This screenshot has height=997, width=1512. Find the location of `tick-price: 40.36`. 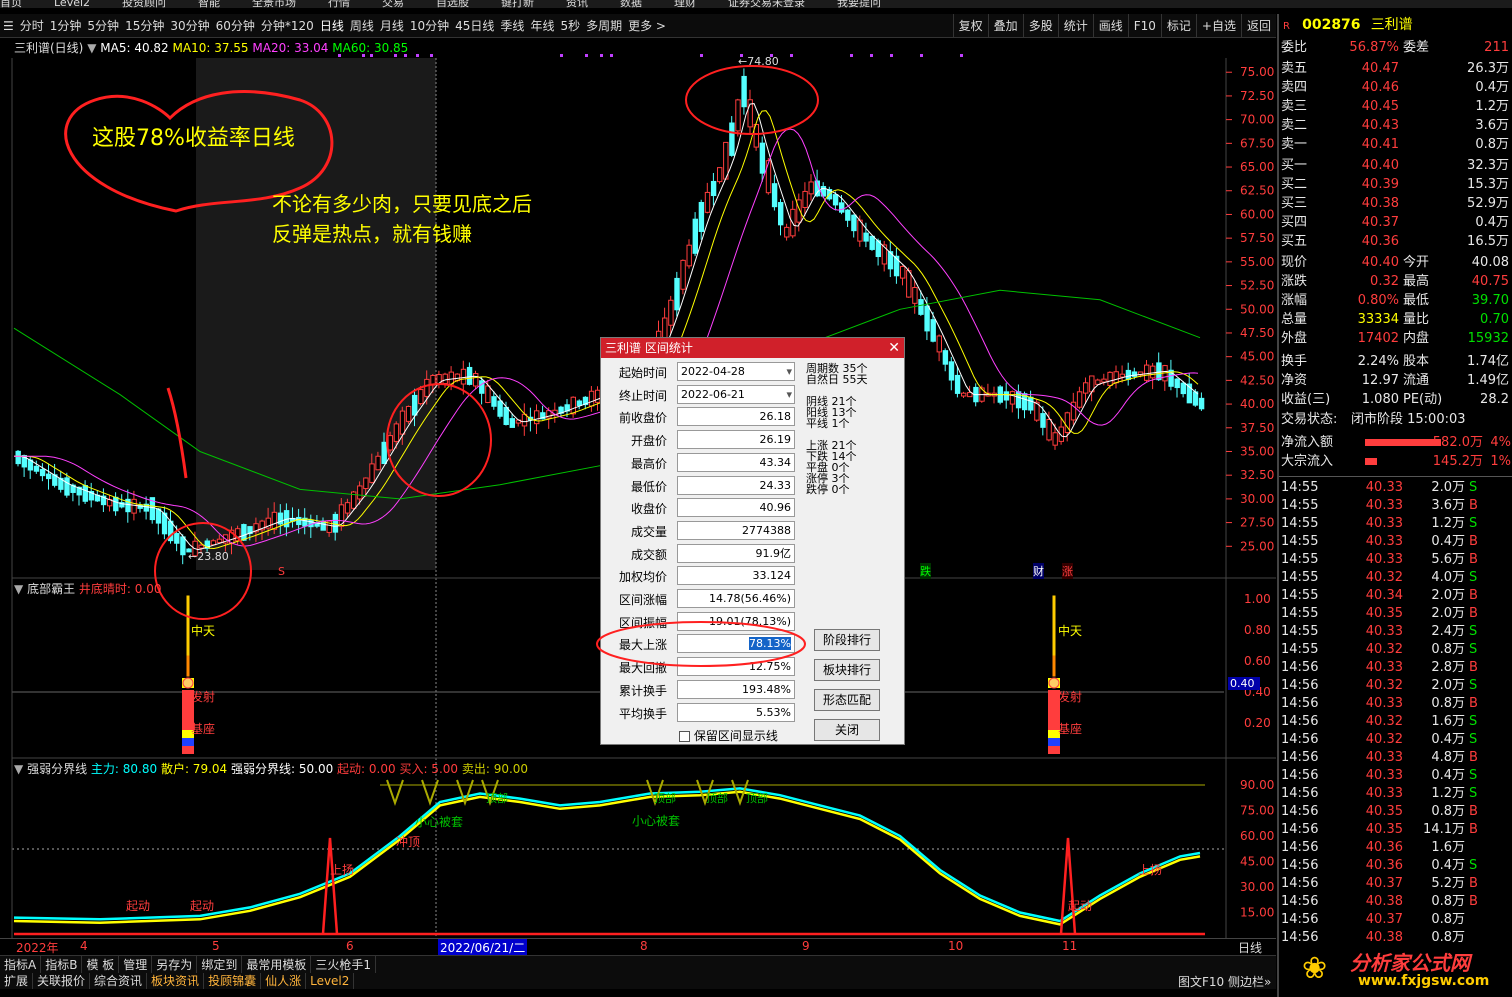

tick-price: 40.36 is located at coordinates (1384, 847).